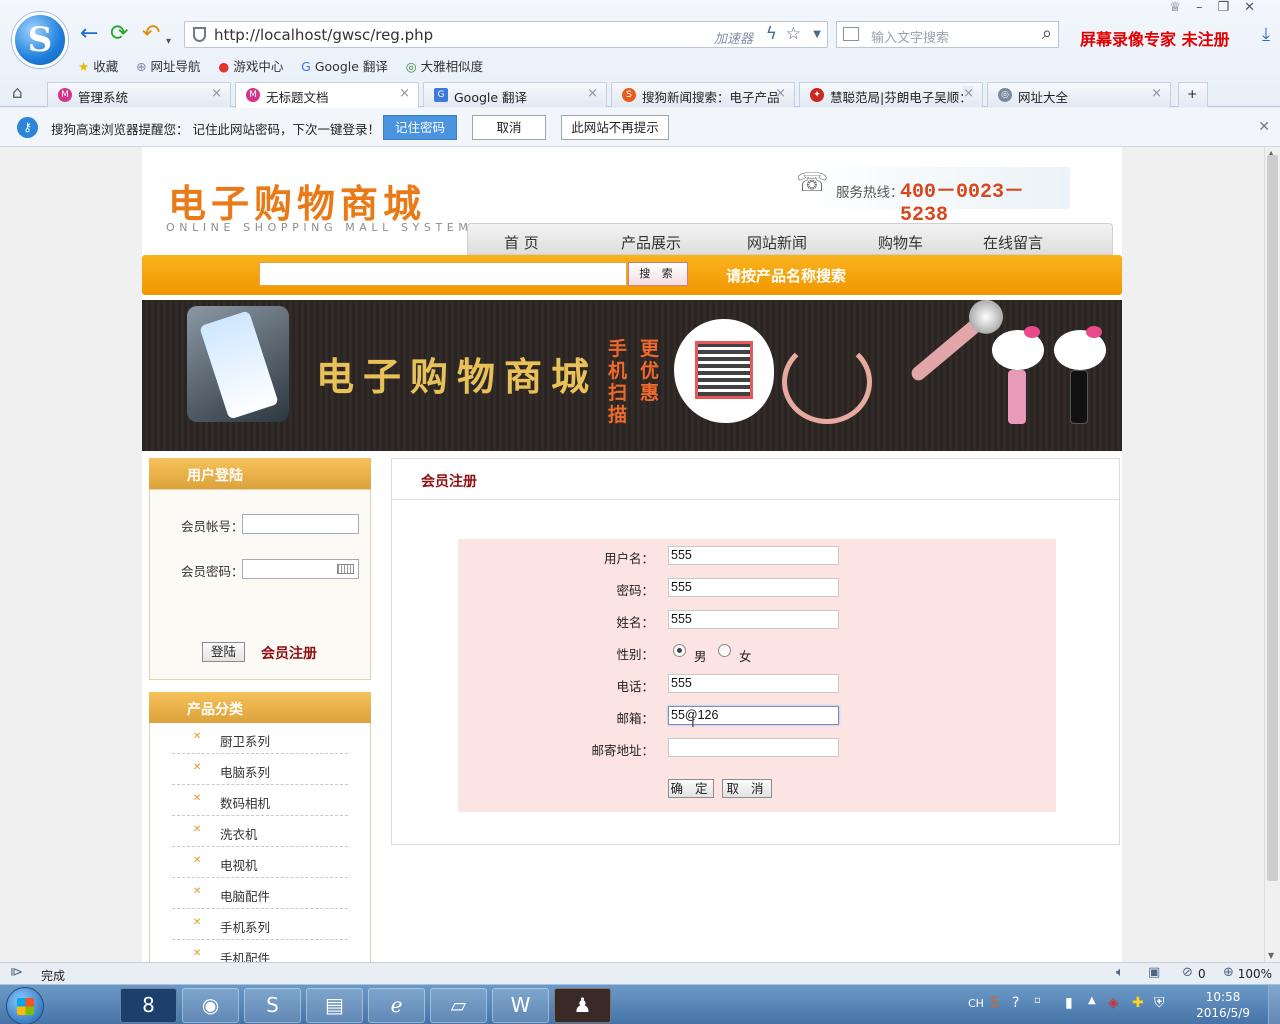 The image size is (1280, 1024). Describe the element at coordinates (1274, 1004) in the screenshot. I see `show-desktop-button` at that location.